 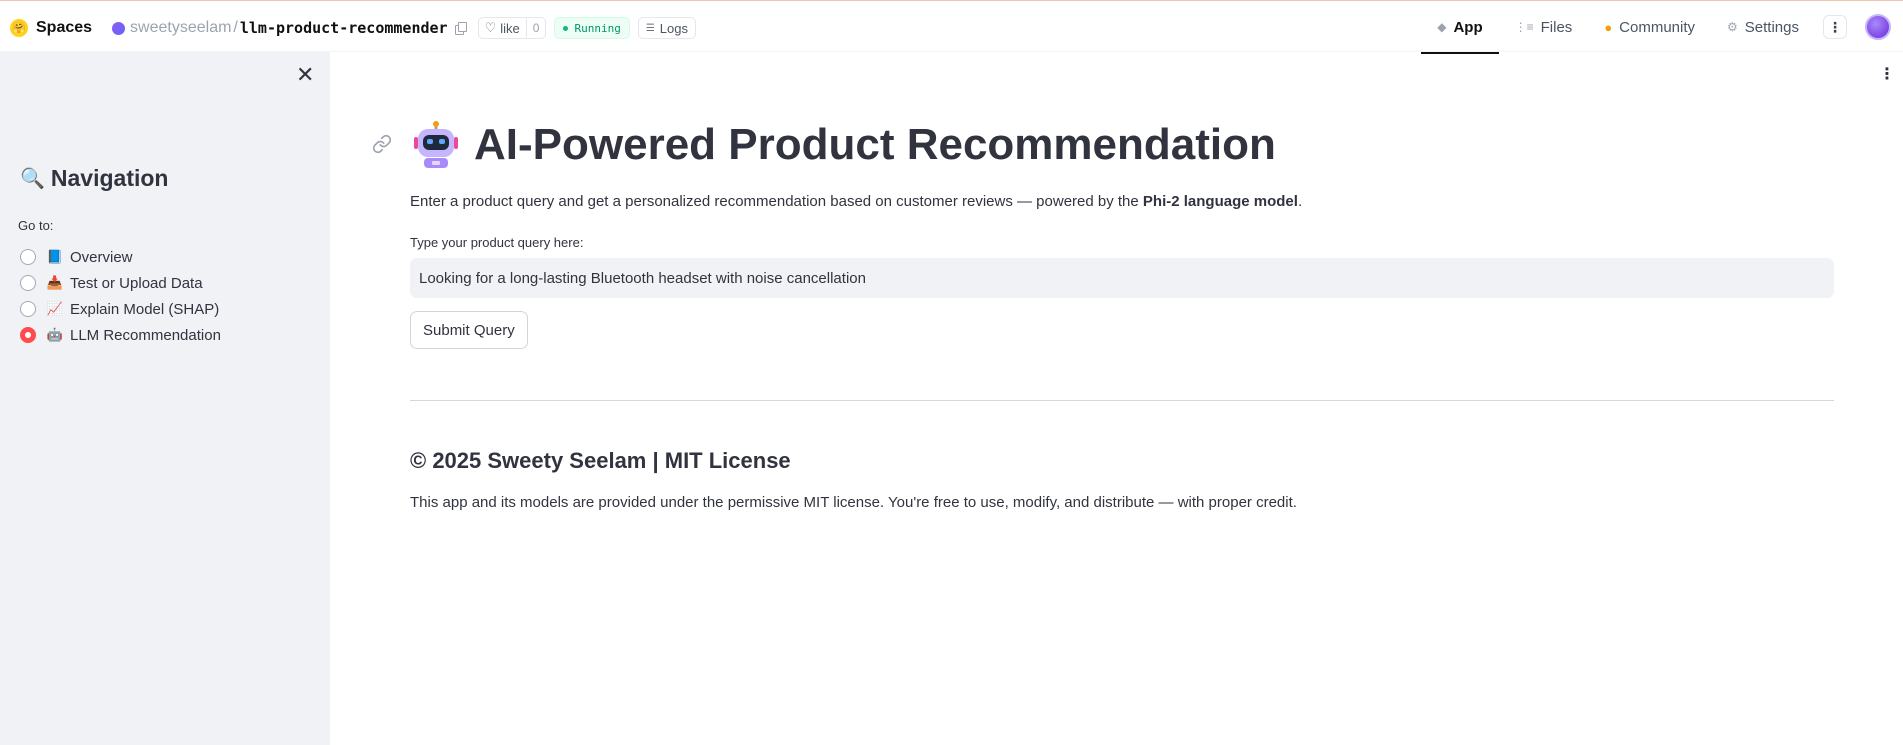 I want to click on tab-settings: ⚙ Settings, so click(x=1763, y=27).